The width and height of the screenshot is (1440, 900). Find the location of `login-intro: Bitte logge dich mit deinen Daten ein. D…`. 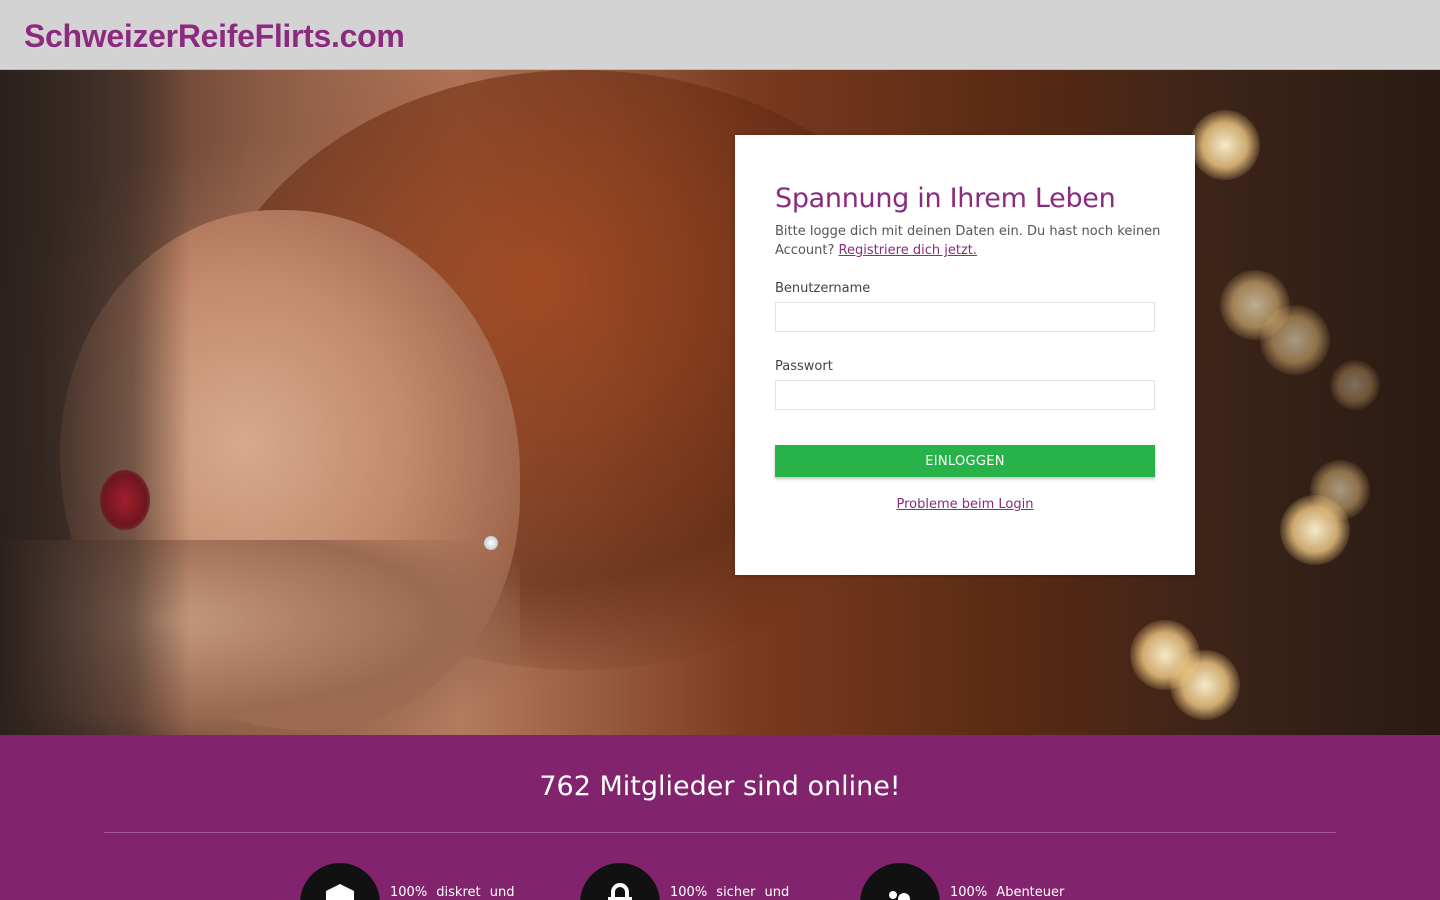

login-intro: Bitte logge dich mit deinen Daten ein. D… is located at coordinates (970, 241).